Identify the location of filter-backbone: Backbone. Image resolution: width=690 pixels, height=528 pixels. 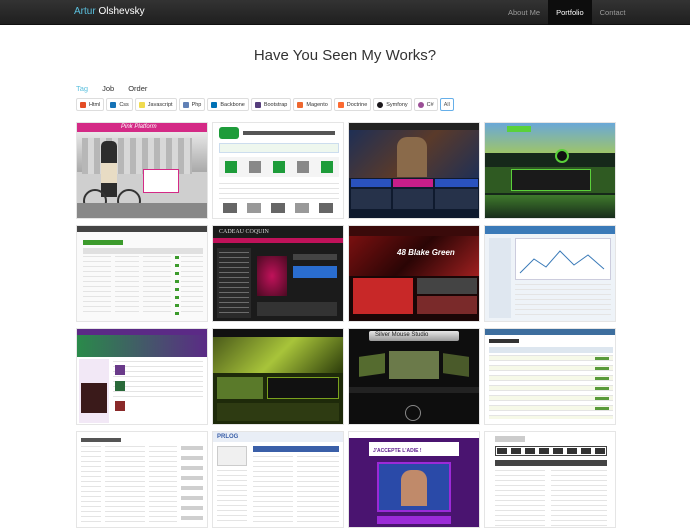
(228, 104).